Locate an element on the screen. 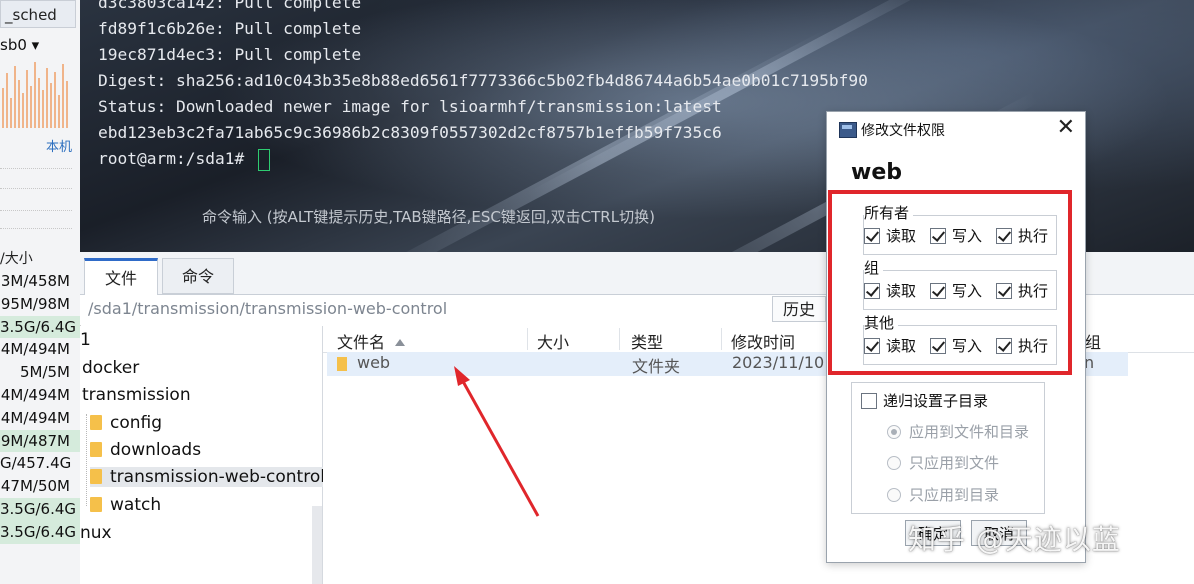 This screenshot has width=1194, height=584. size-column-header: /大小 is located at coordinates (16, 259).